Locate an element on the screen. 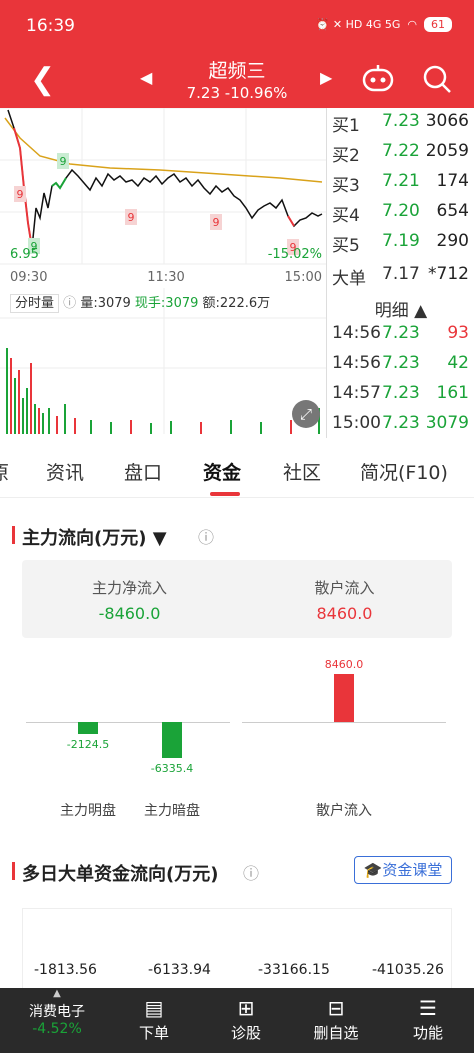  time-label: 09:30 is located at coordinates (28, 277).